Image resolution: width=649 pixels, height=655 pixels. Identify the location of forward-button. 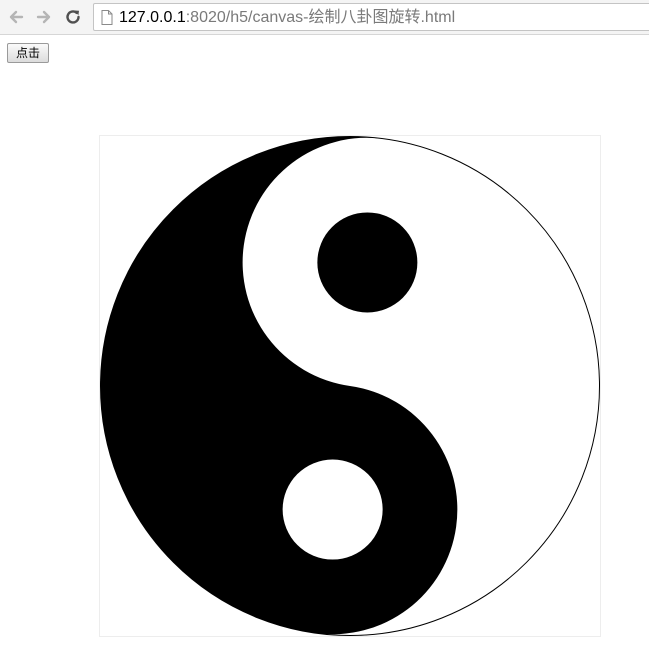
(44, 17).